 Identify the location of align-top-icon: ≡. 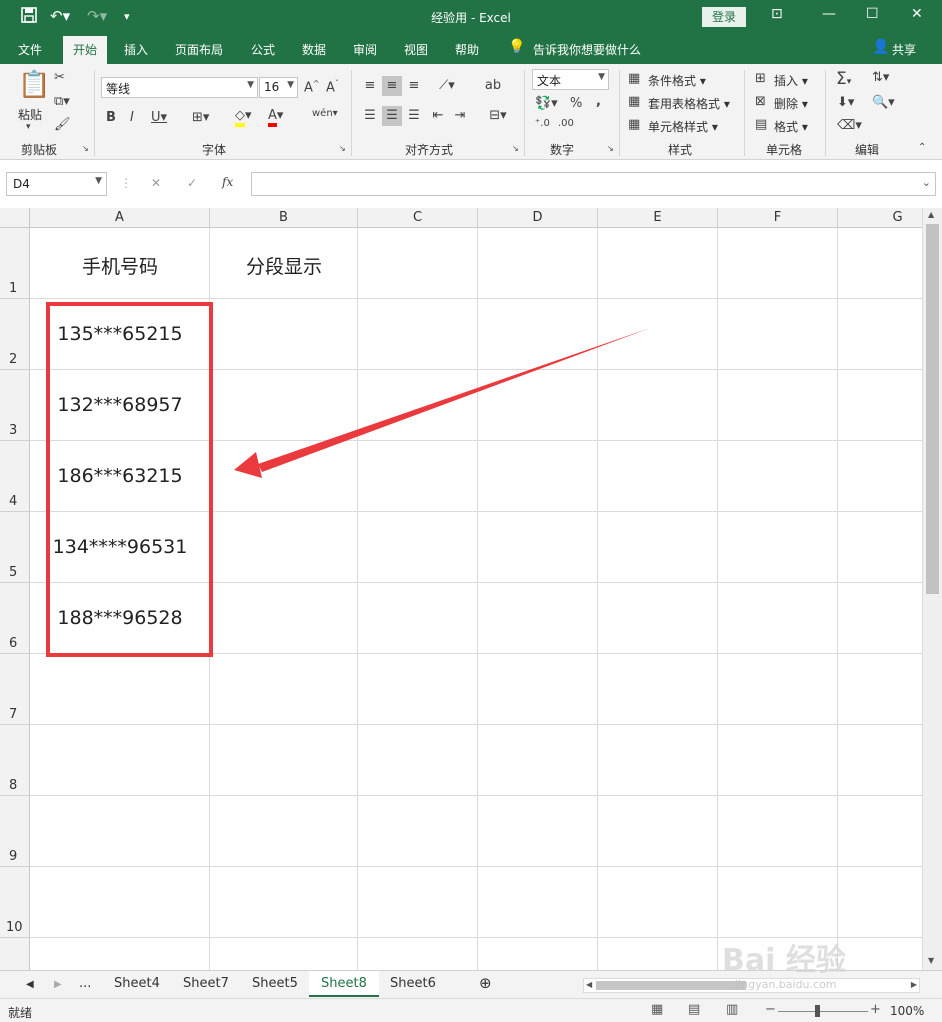
(370, 86).